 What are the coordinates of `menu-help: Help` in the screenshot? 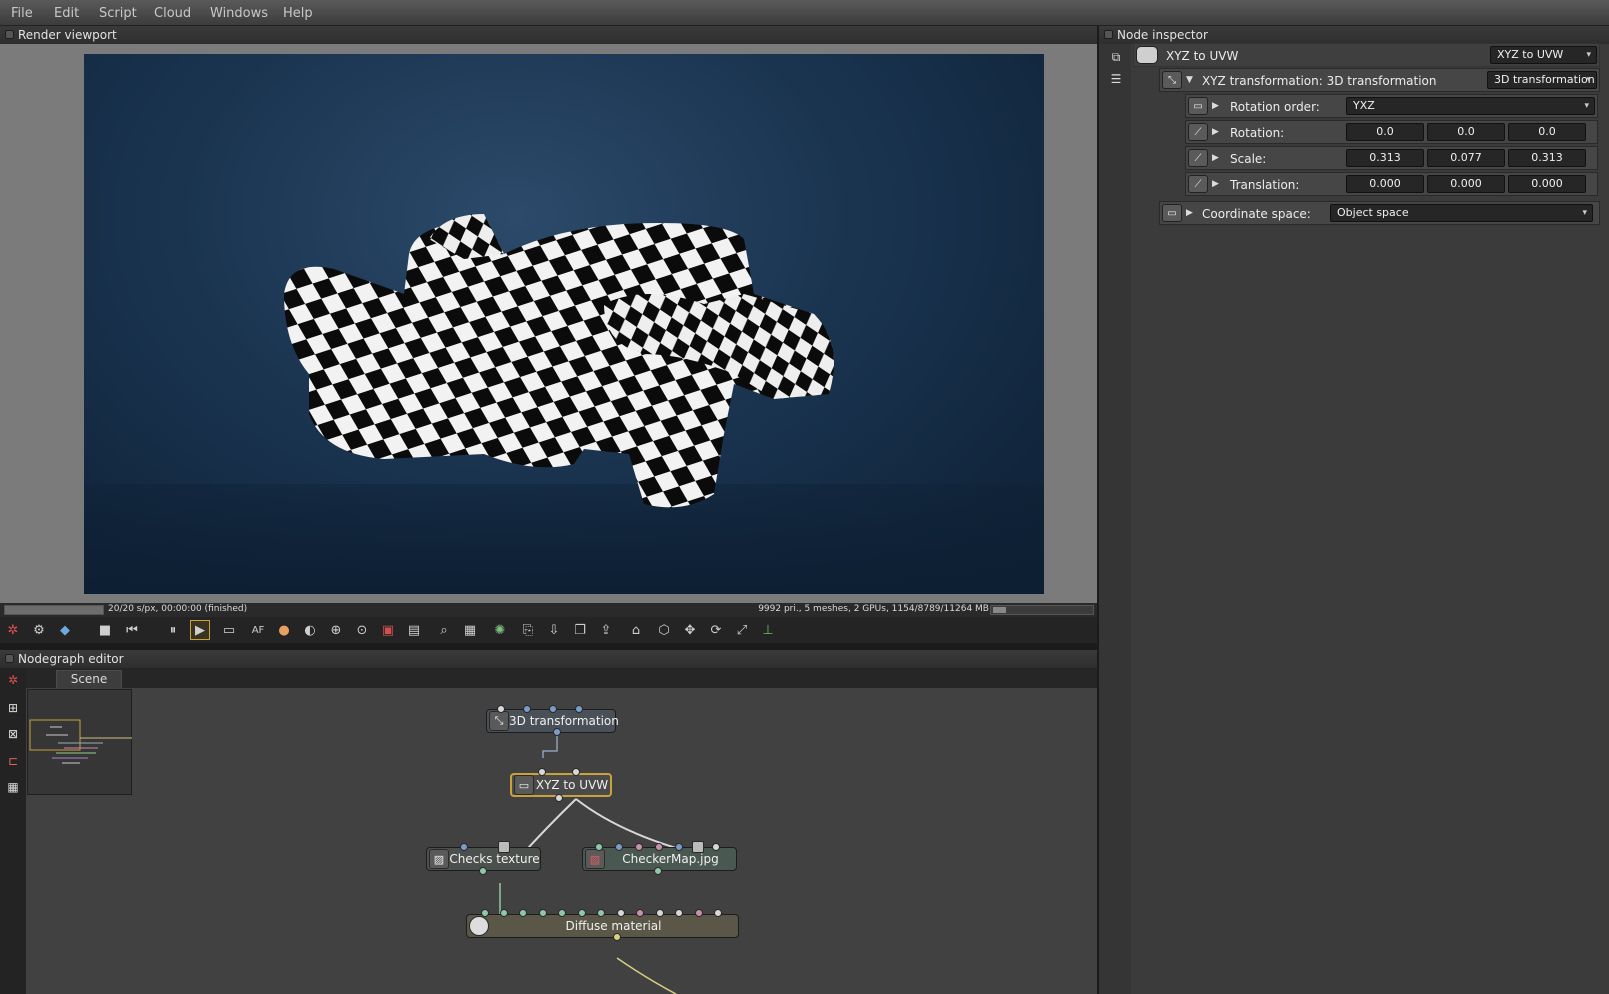 It's located at (298, 13).